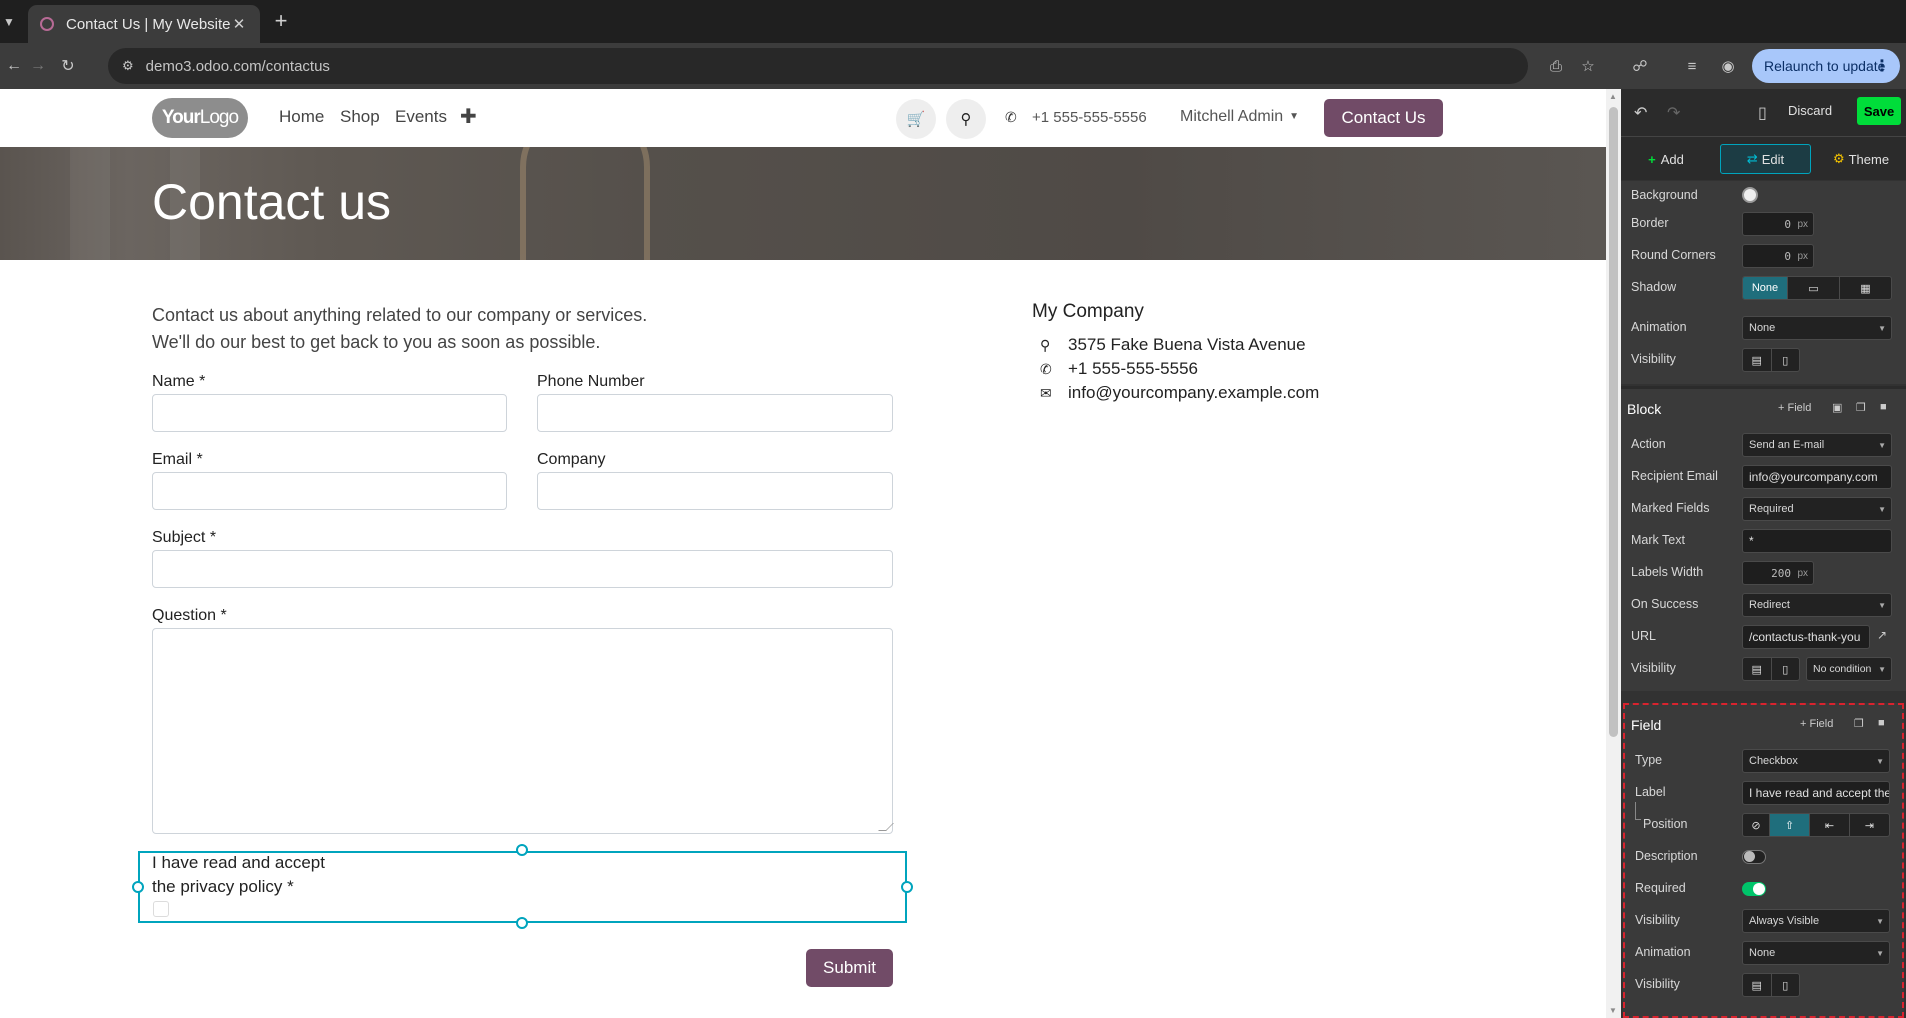 The height and width of the screenshot is (1018, 1906). Describe the element at coordinates (1816, 953) in the screenshot. I see `field-animation-select: None ▼` at that location.